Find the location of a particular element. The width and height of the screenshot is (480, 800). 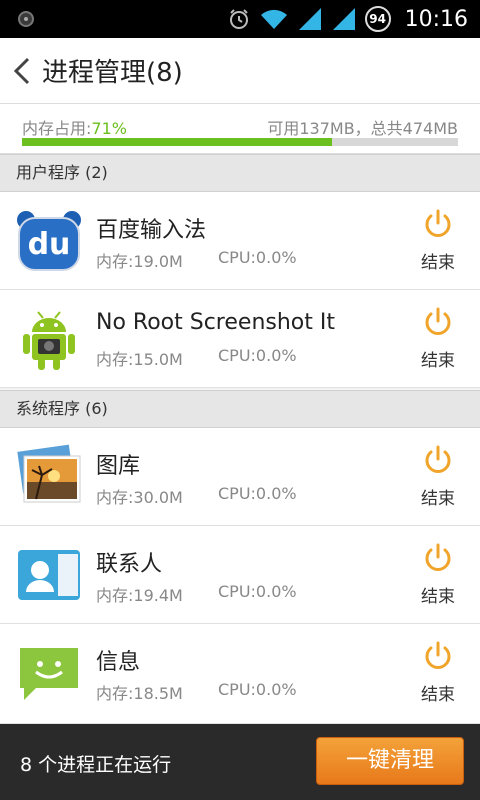

app-memory: 内存:19.4M is located at coordinates (139, 595).